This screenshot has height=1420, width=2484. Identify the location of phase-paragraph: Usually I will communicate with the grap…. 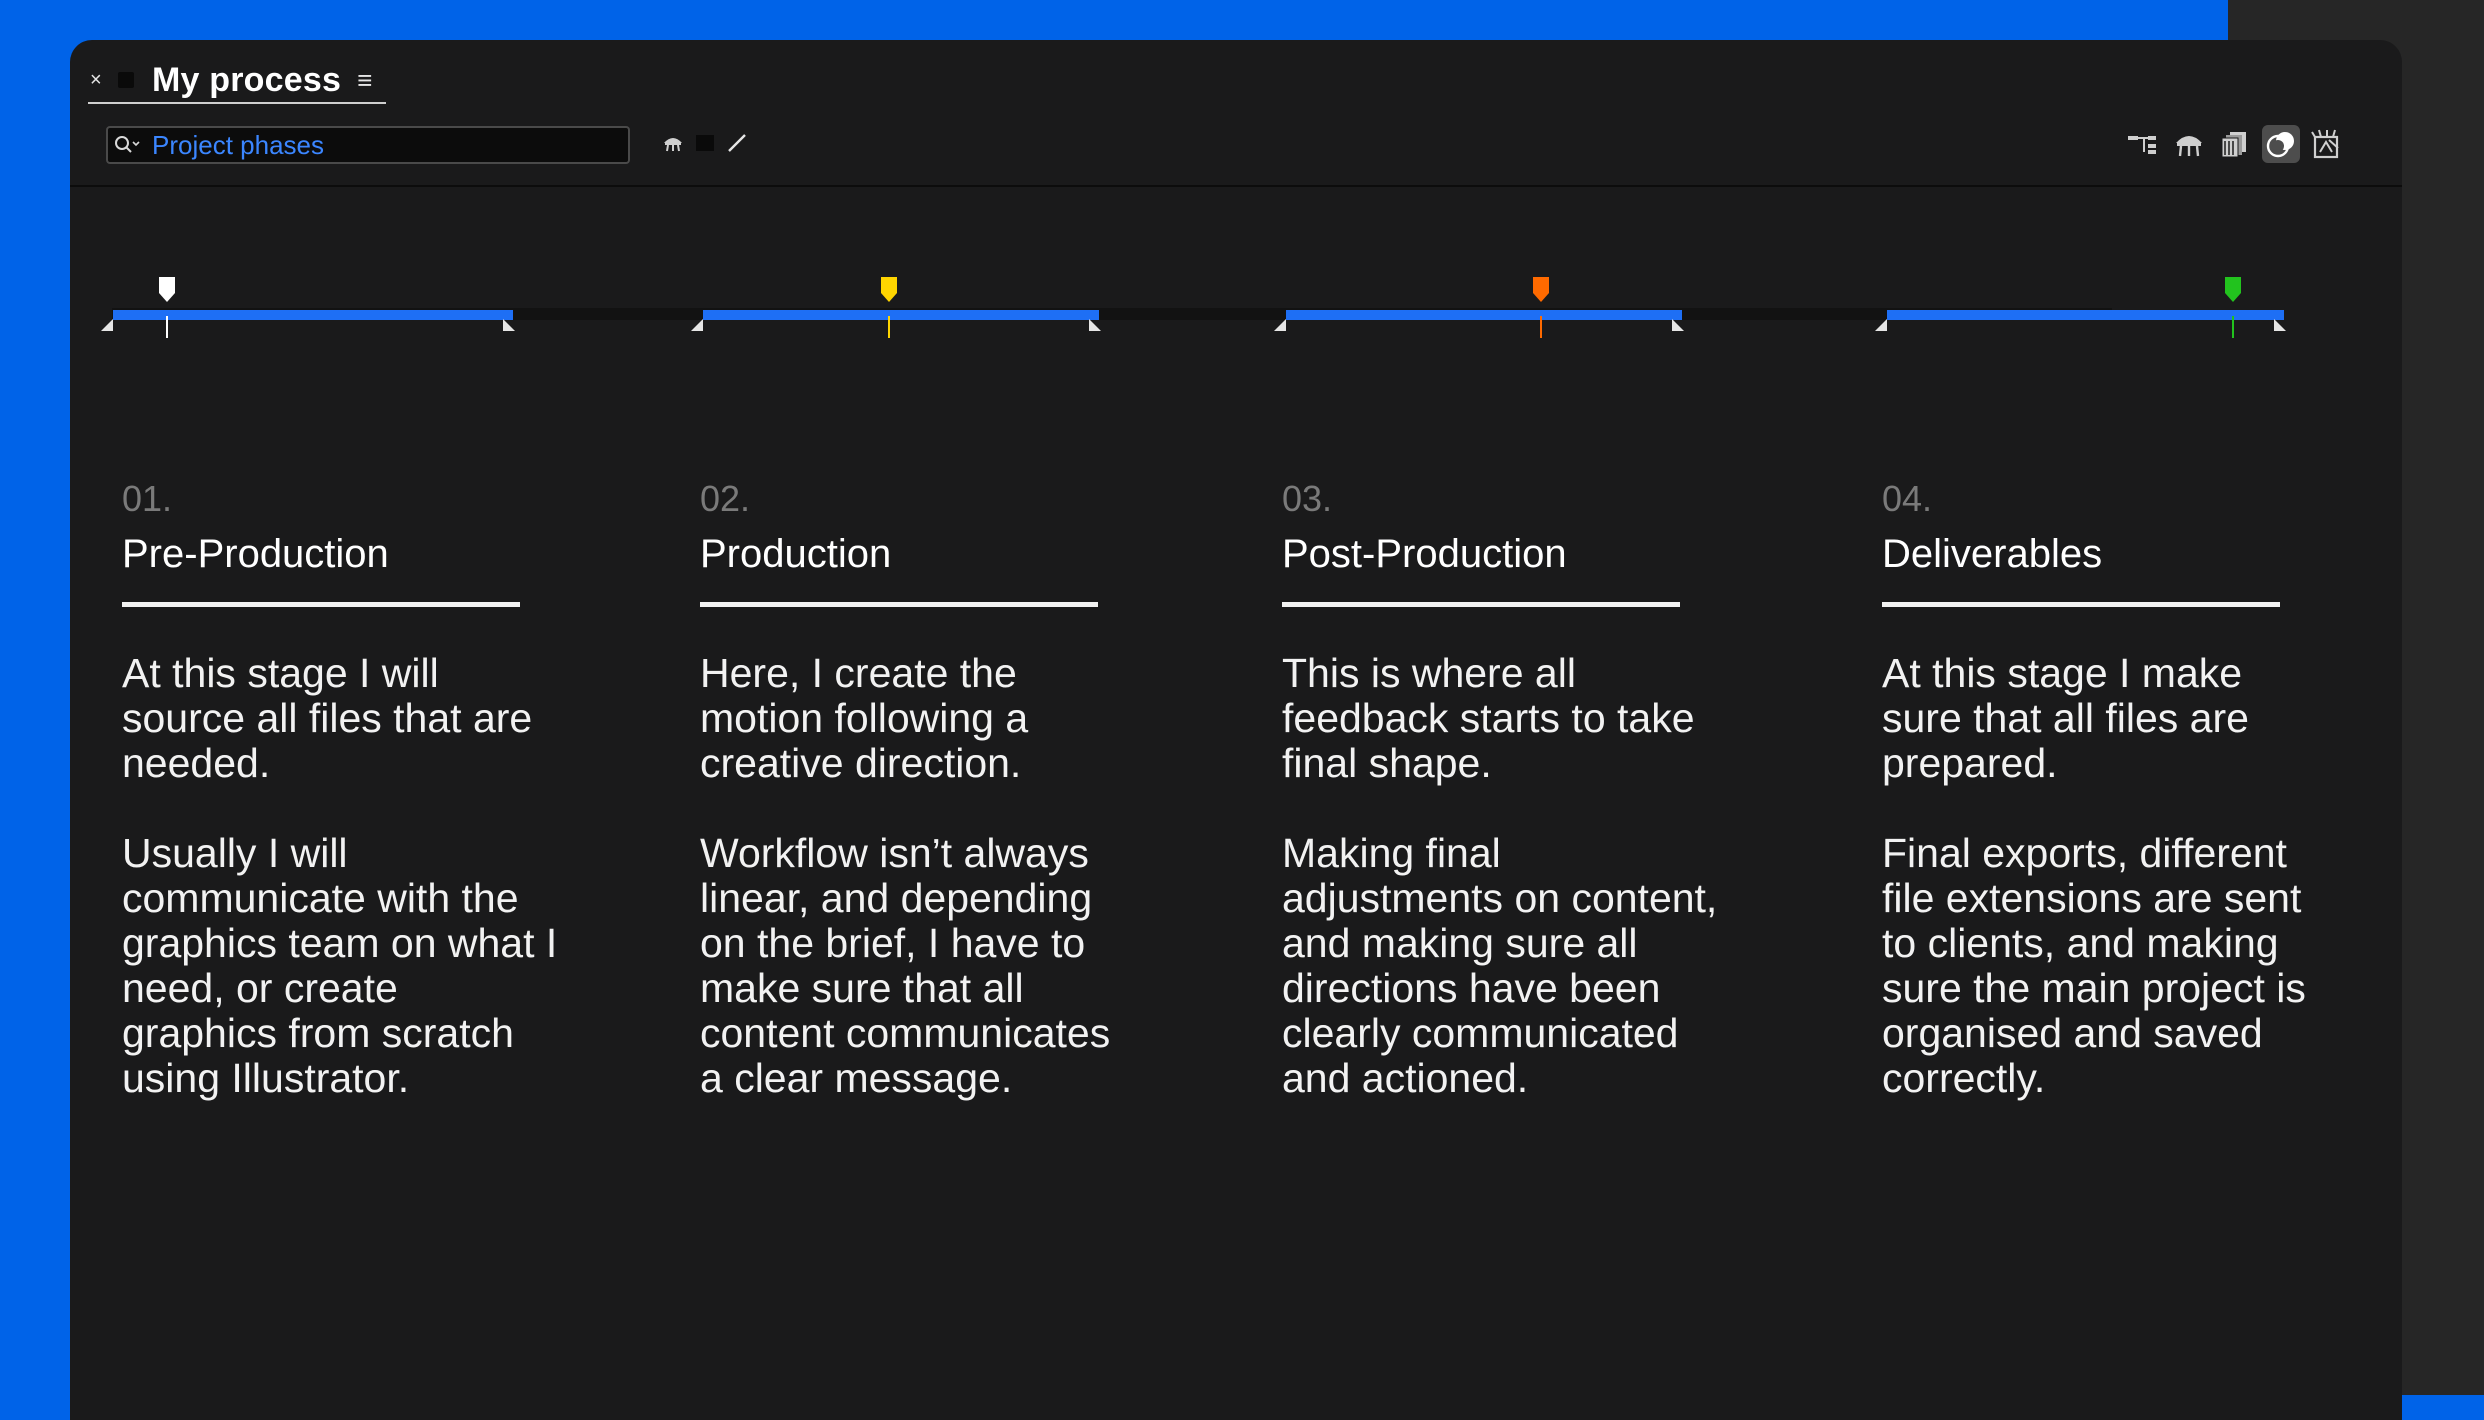
(340, 965).